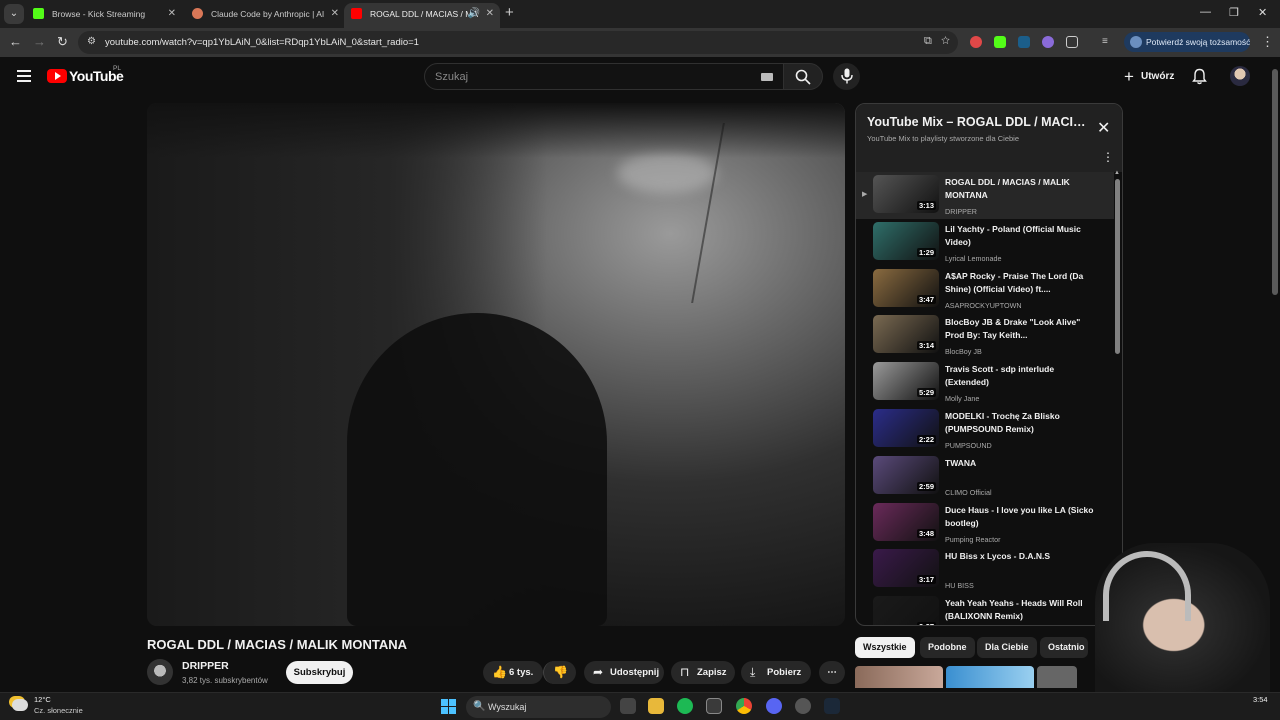 The image size is (1280, 720). What do you see at coordinates (1108, 157) in the screenshot?
I see `more-vertical-icon: ⋮` at bounding box center [1108, 157].